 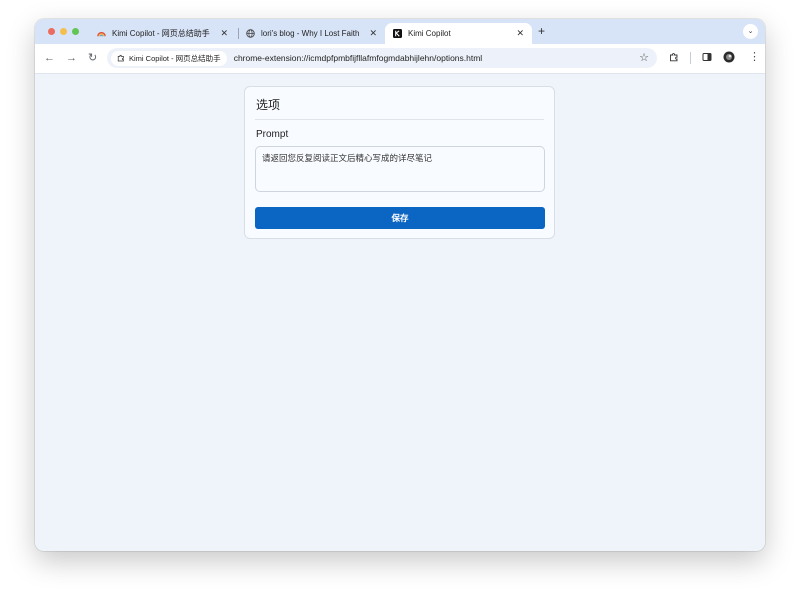 I want to click on tab-title: lori's blog - Why I Lost Faith, so click(x=310, y=33).